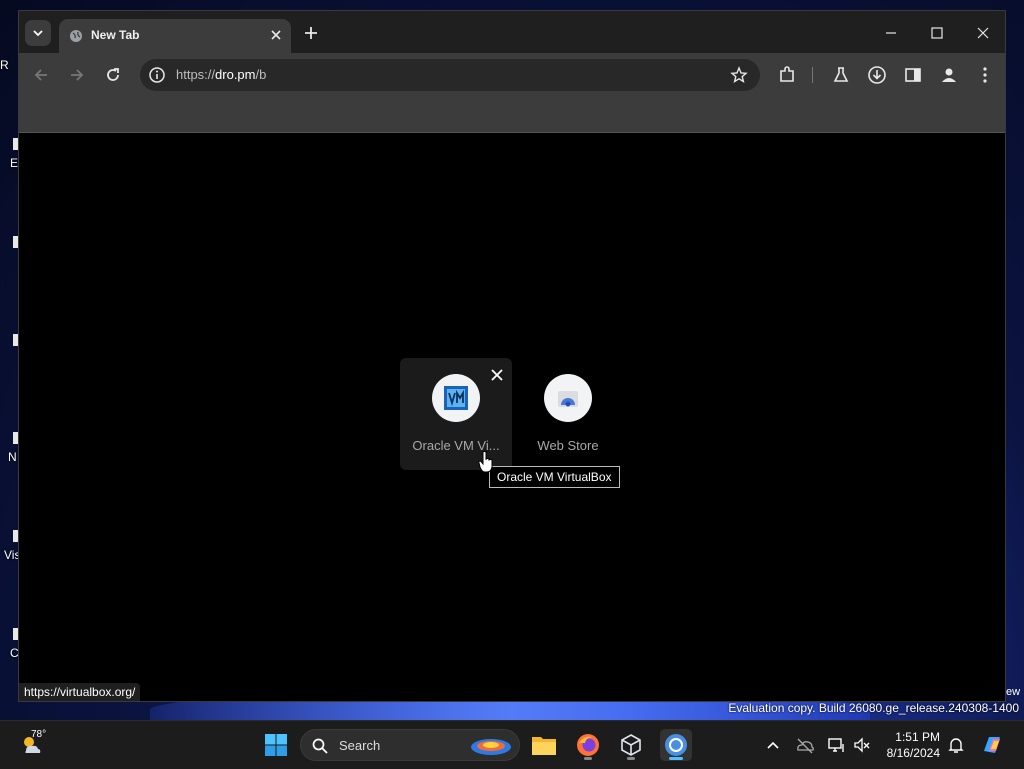  Describe the element at coordinates (39, 734) in the screenshot. I see `weather-temp: 78°` at that location.